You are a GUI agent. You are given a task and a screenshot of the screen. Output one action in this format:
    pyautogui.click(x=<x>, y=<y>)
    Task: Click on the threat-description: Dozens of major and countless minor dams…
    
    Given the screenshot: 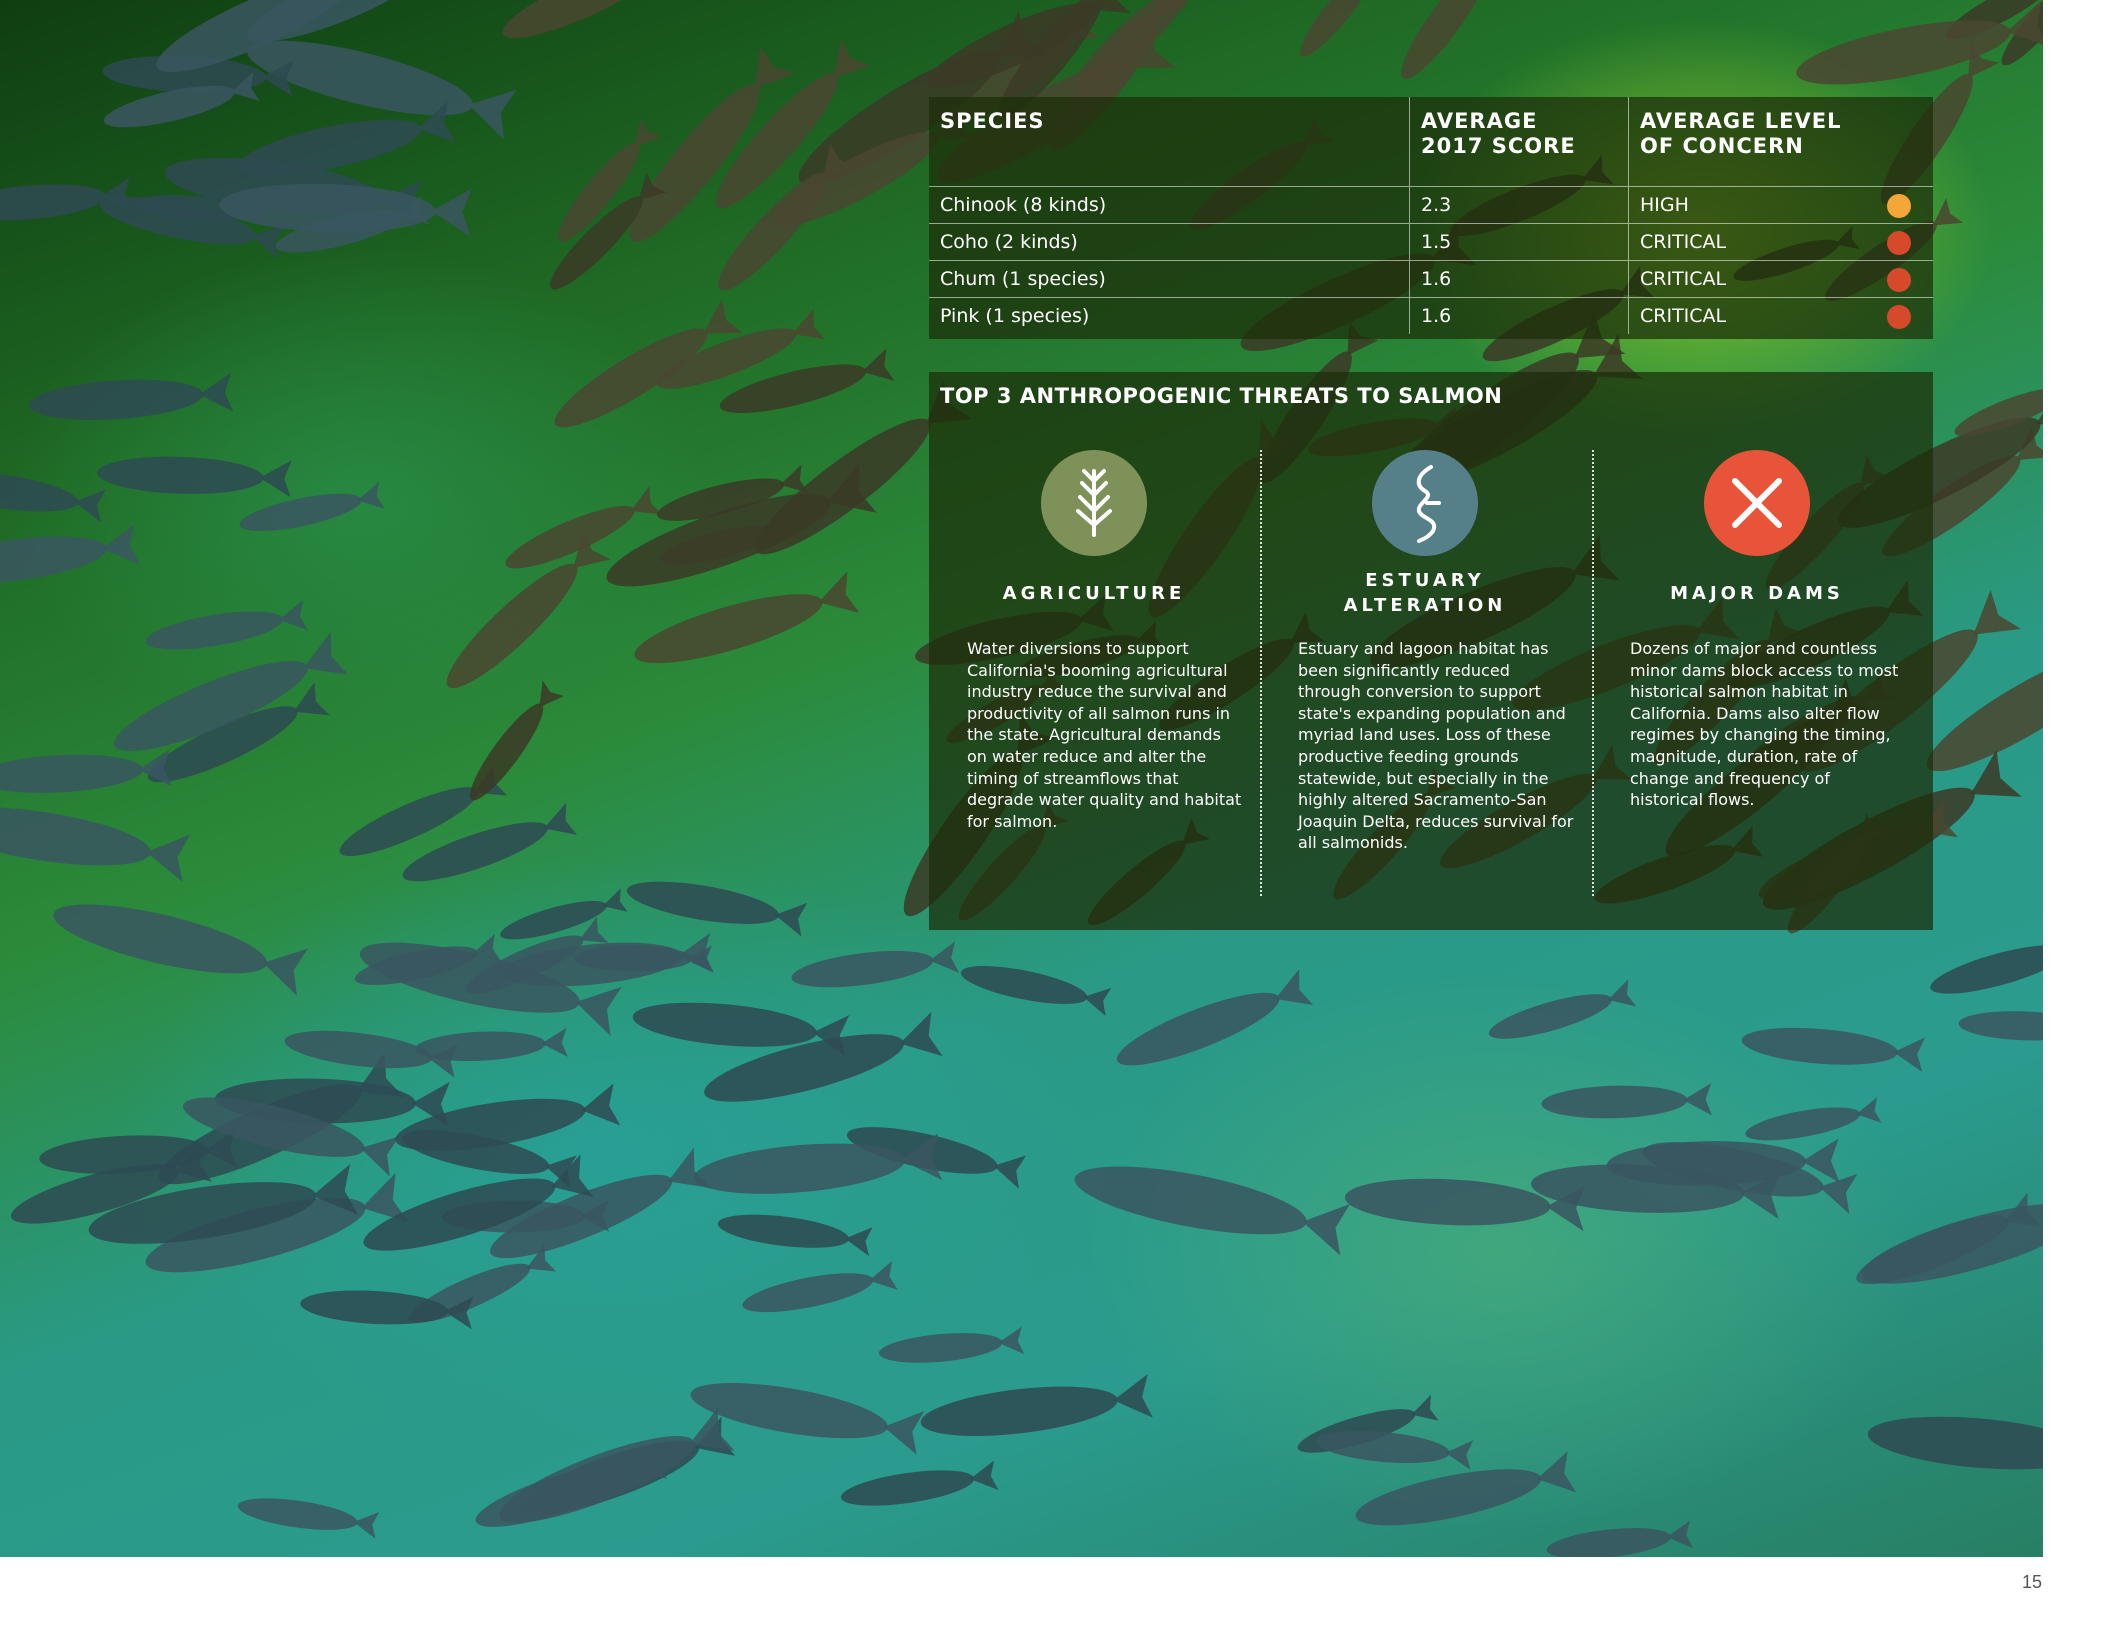 What is the action you would take?
    pyautogui.click(x=1764, y=724)
    